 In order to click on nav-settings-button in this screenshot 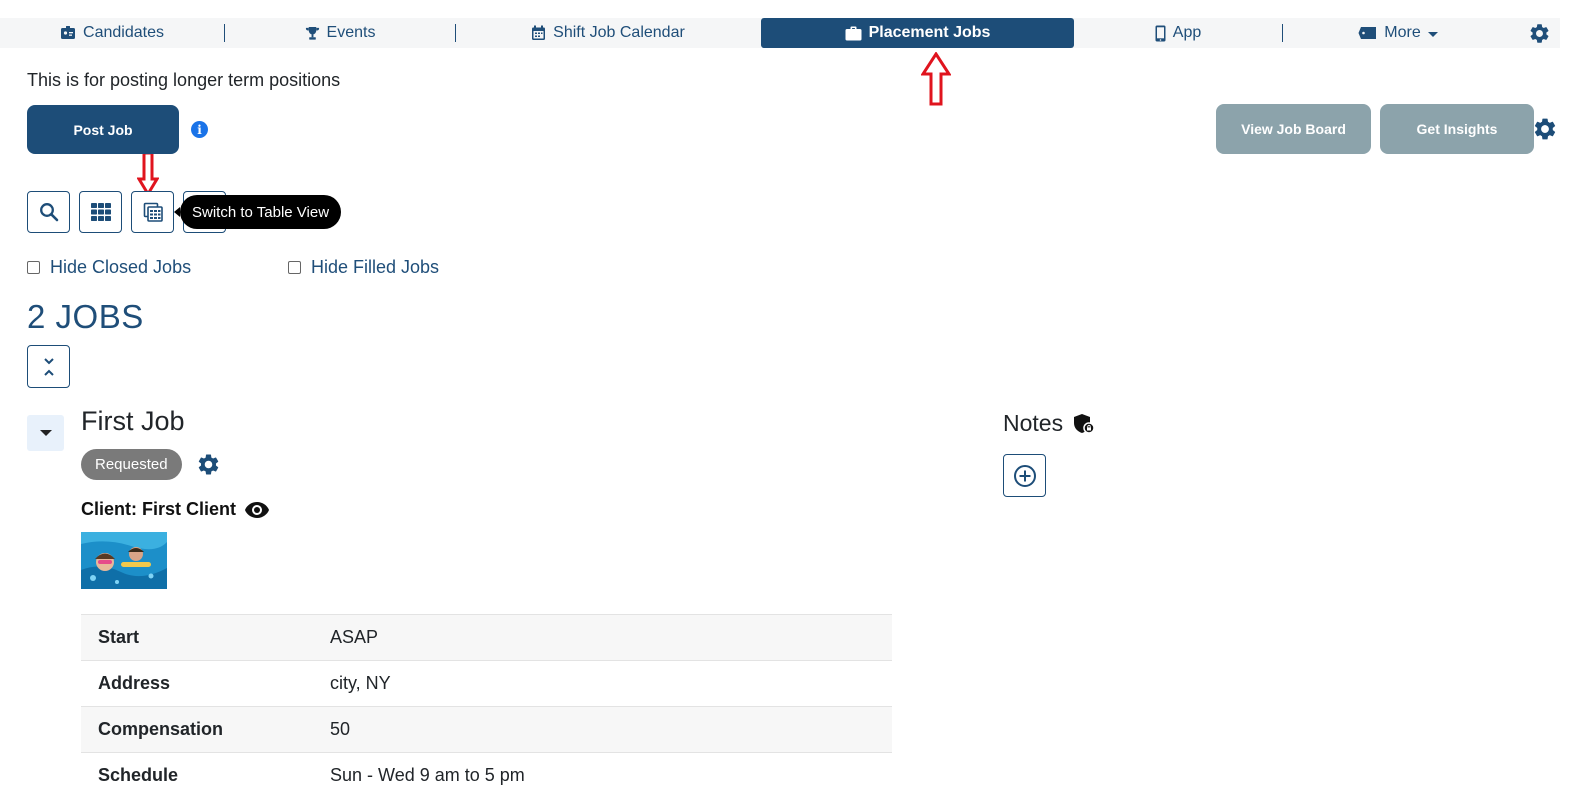, I will do `click(1539, 33)`.